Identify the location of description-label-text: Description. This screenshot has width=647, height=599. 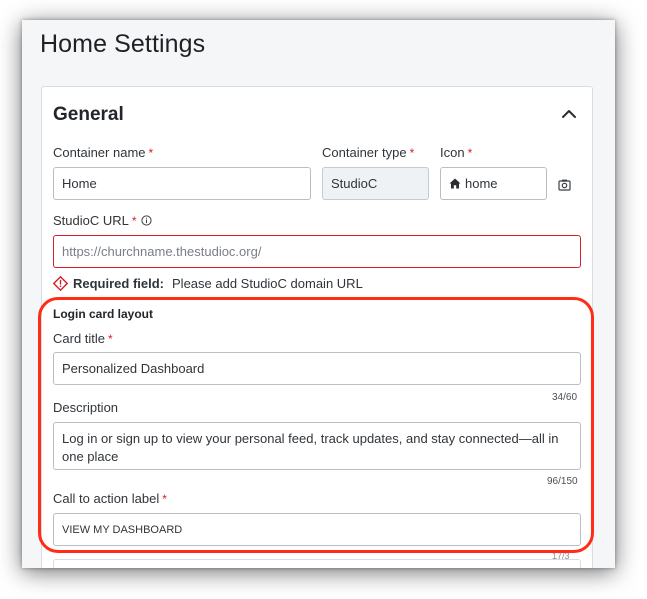
(86, 407).